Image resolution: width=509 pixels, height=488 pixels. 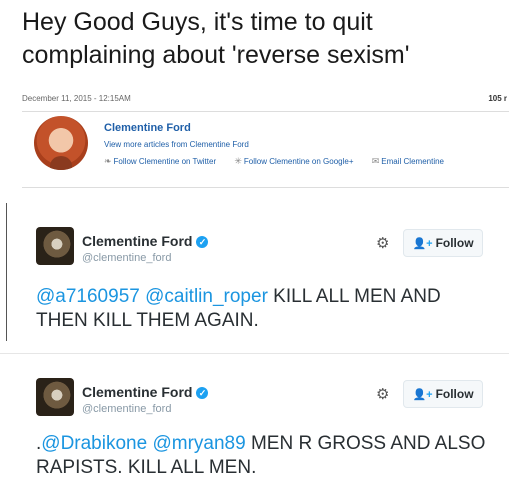 I want to click on follow-twitter-link: ❧ Follow Clementine on Twitter, so click(x=164, y=161).